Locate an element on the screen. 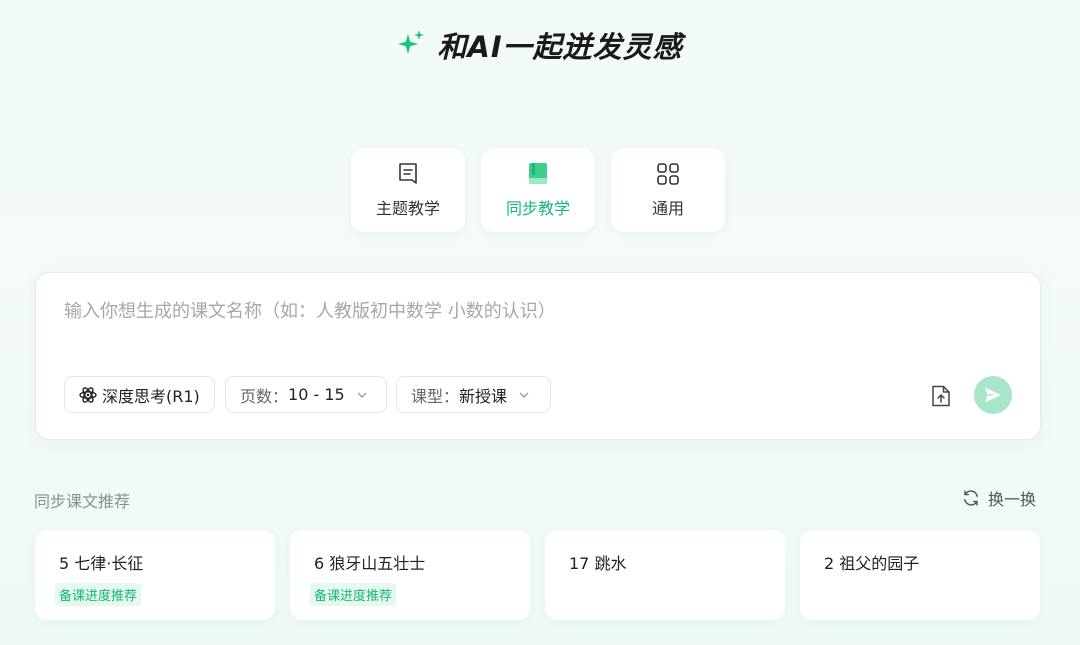  lesson-card-title: 6 狼牙山五壮士 is located at coordinates (370, 563).